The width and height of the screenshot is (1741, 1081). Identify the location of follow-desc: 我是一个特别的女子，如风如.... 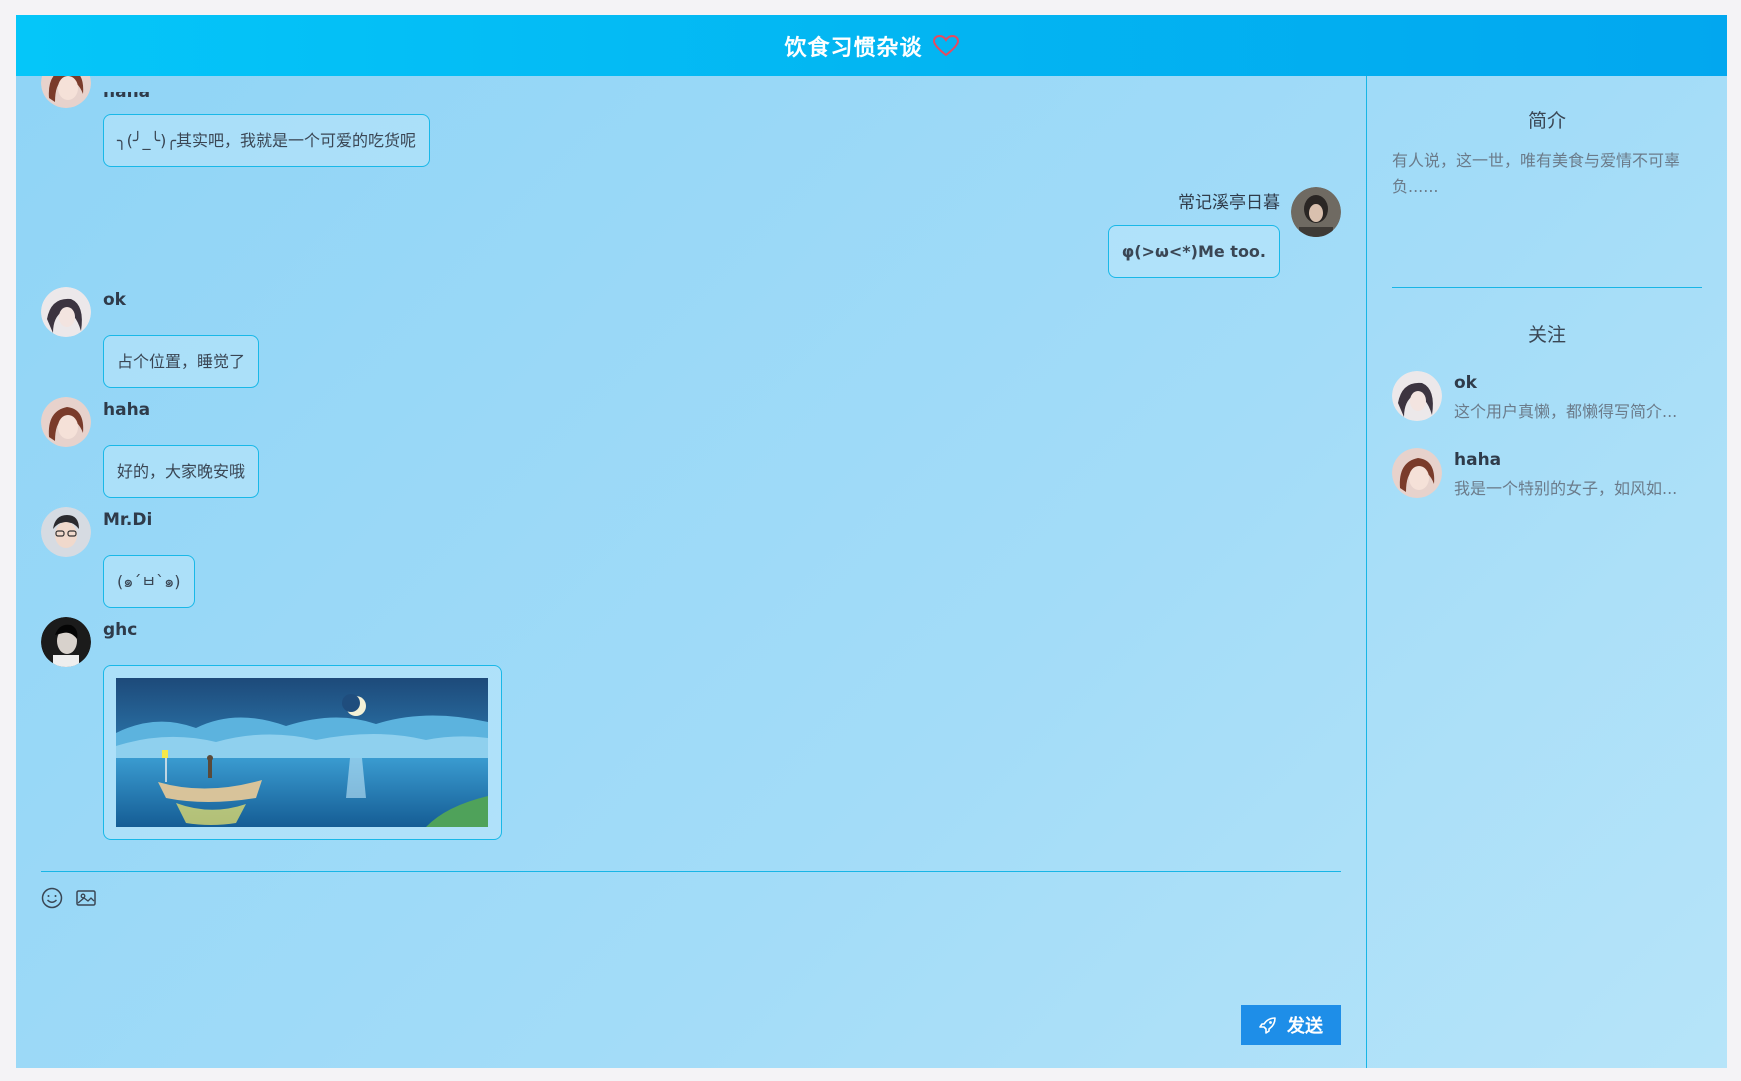
(1566, 488).